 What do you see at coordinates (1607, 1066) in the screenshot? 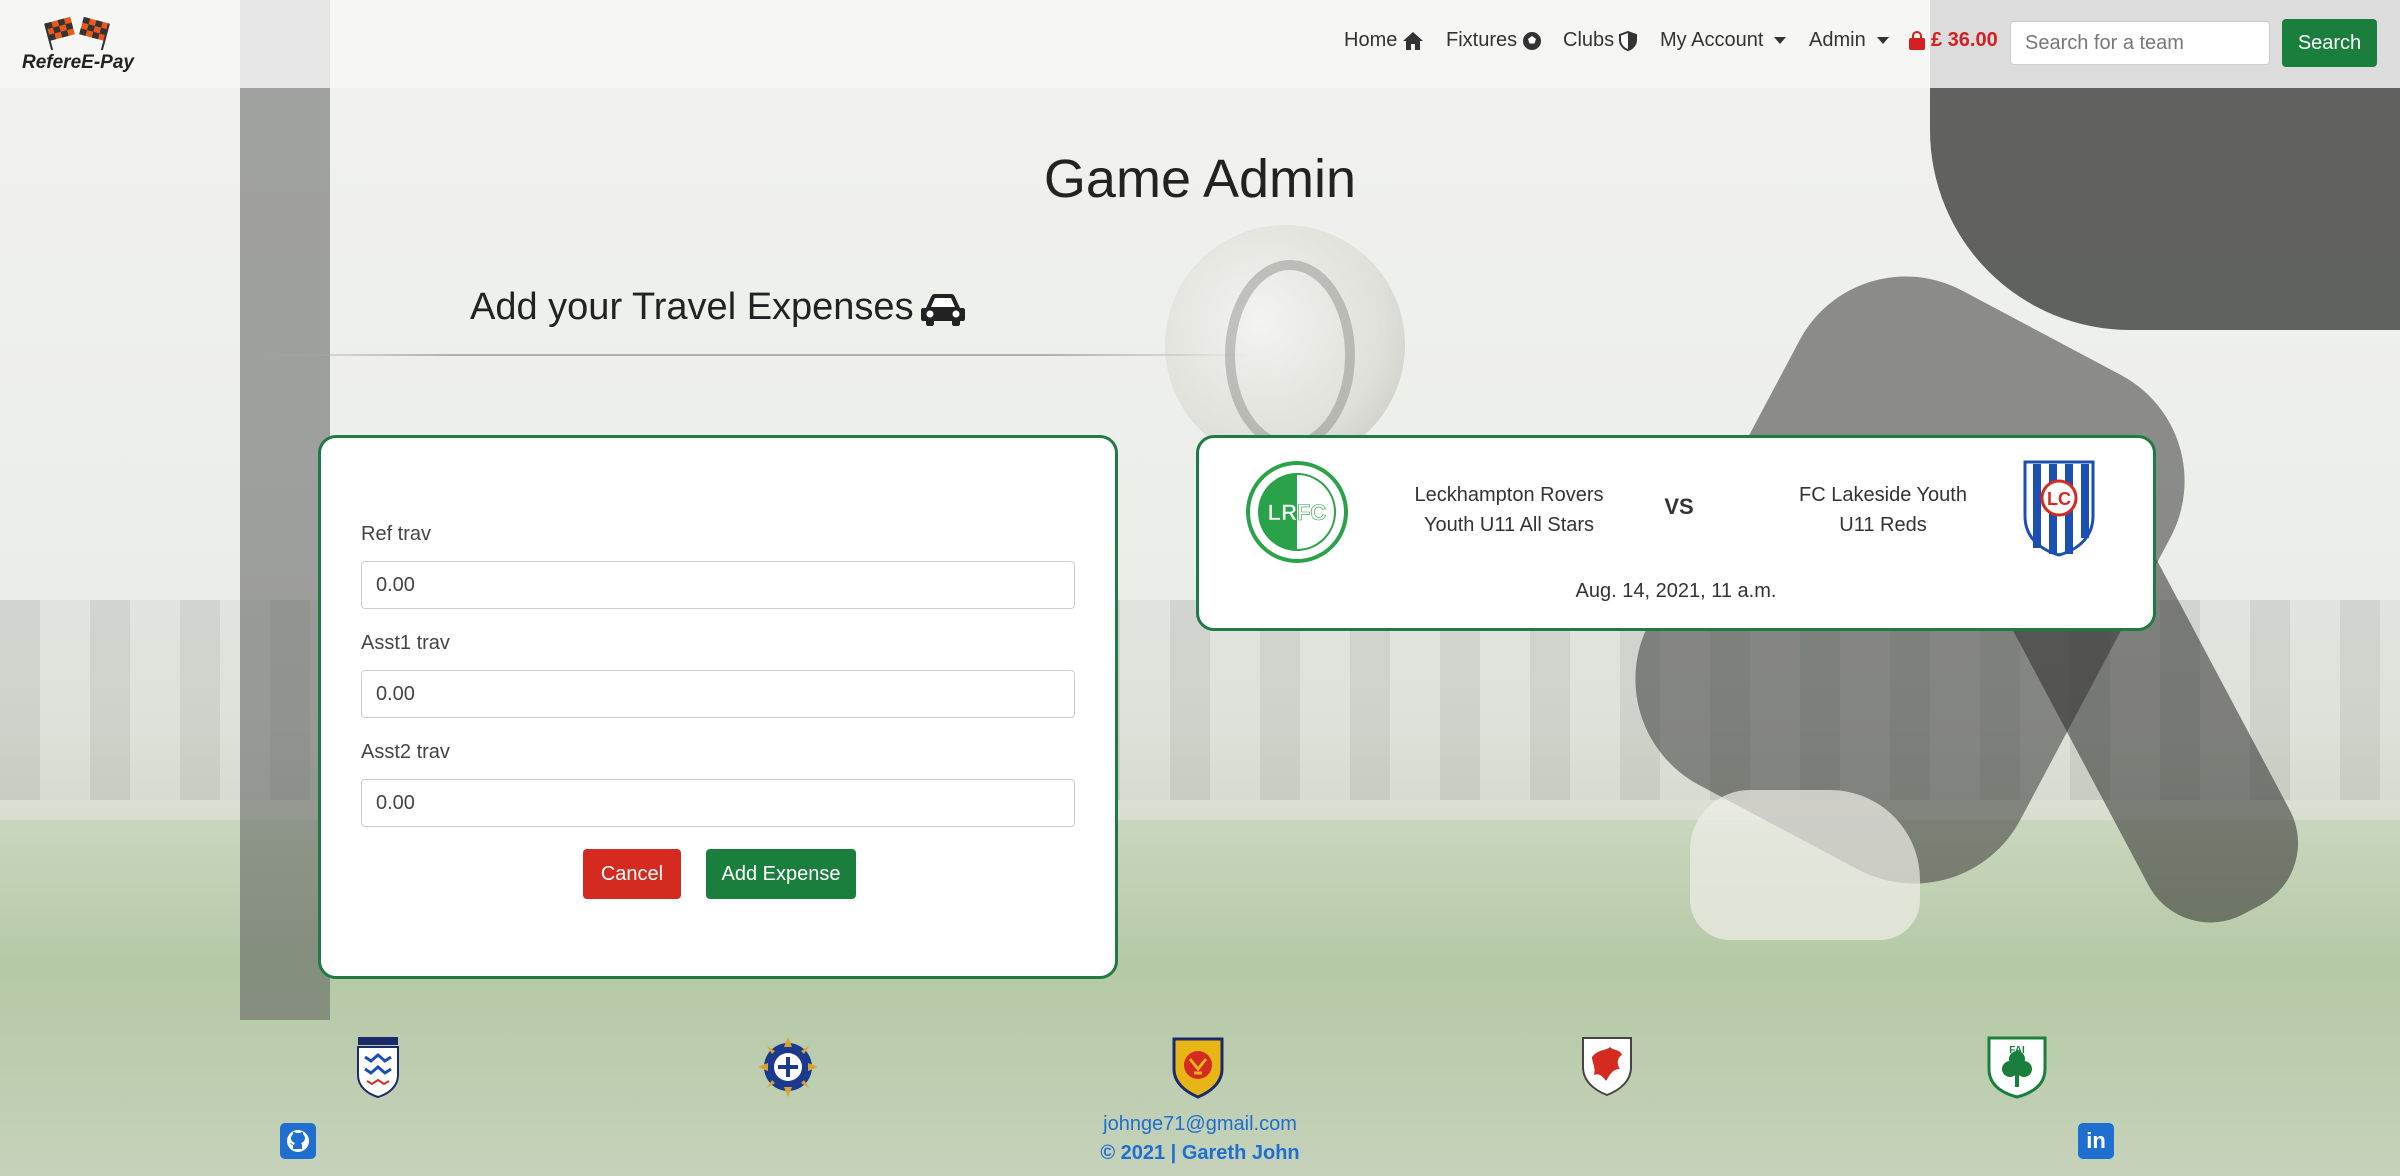
I see `wales-fa-badge` at bounding box center [1607, 1066].